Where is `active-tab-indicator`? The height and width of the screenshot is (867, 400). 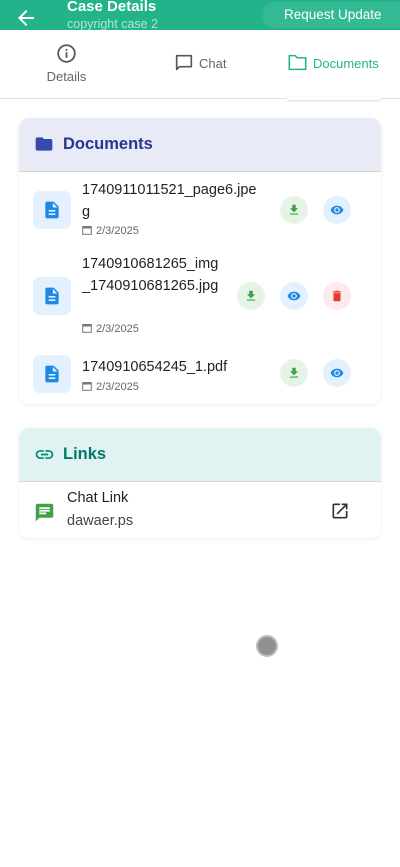
active-tab-indicator is located at coordinates (333, 98).